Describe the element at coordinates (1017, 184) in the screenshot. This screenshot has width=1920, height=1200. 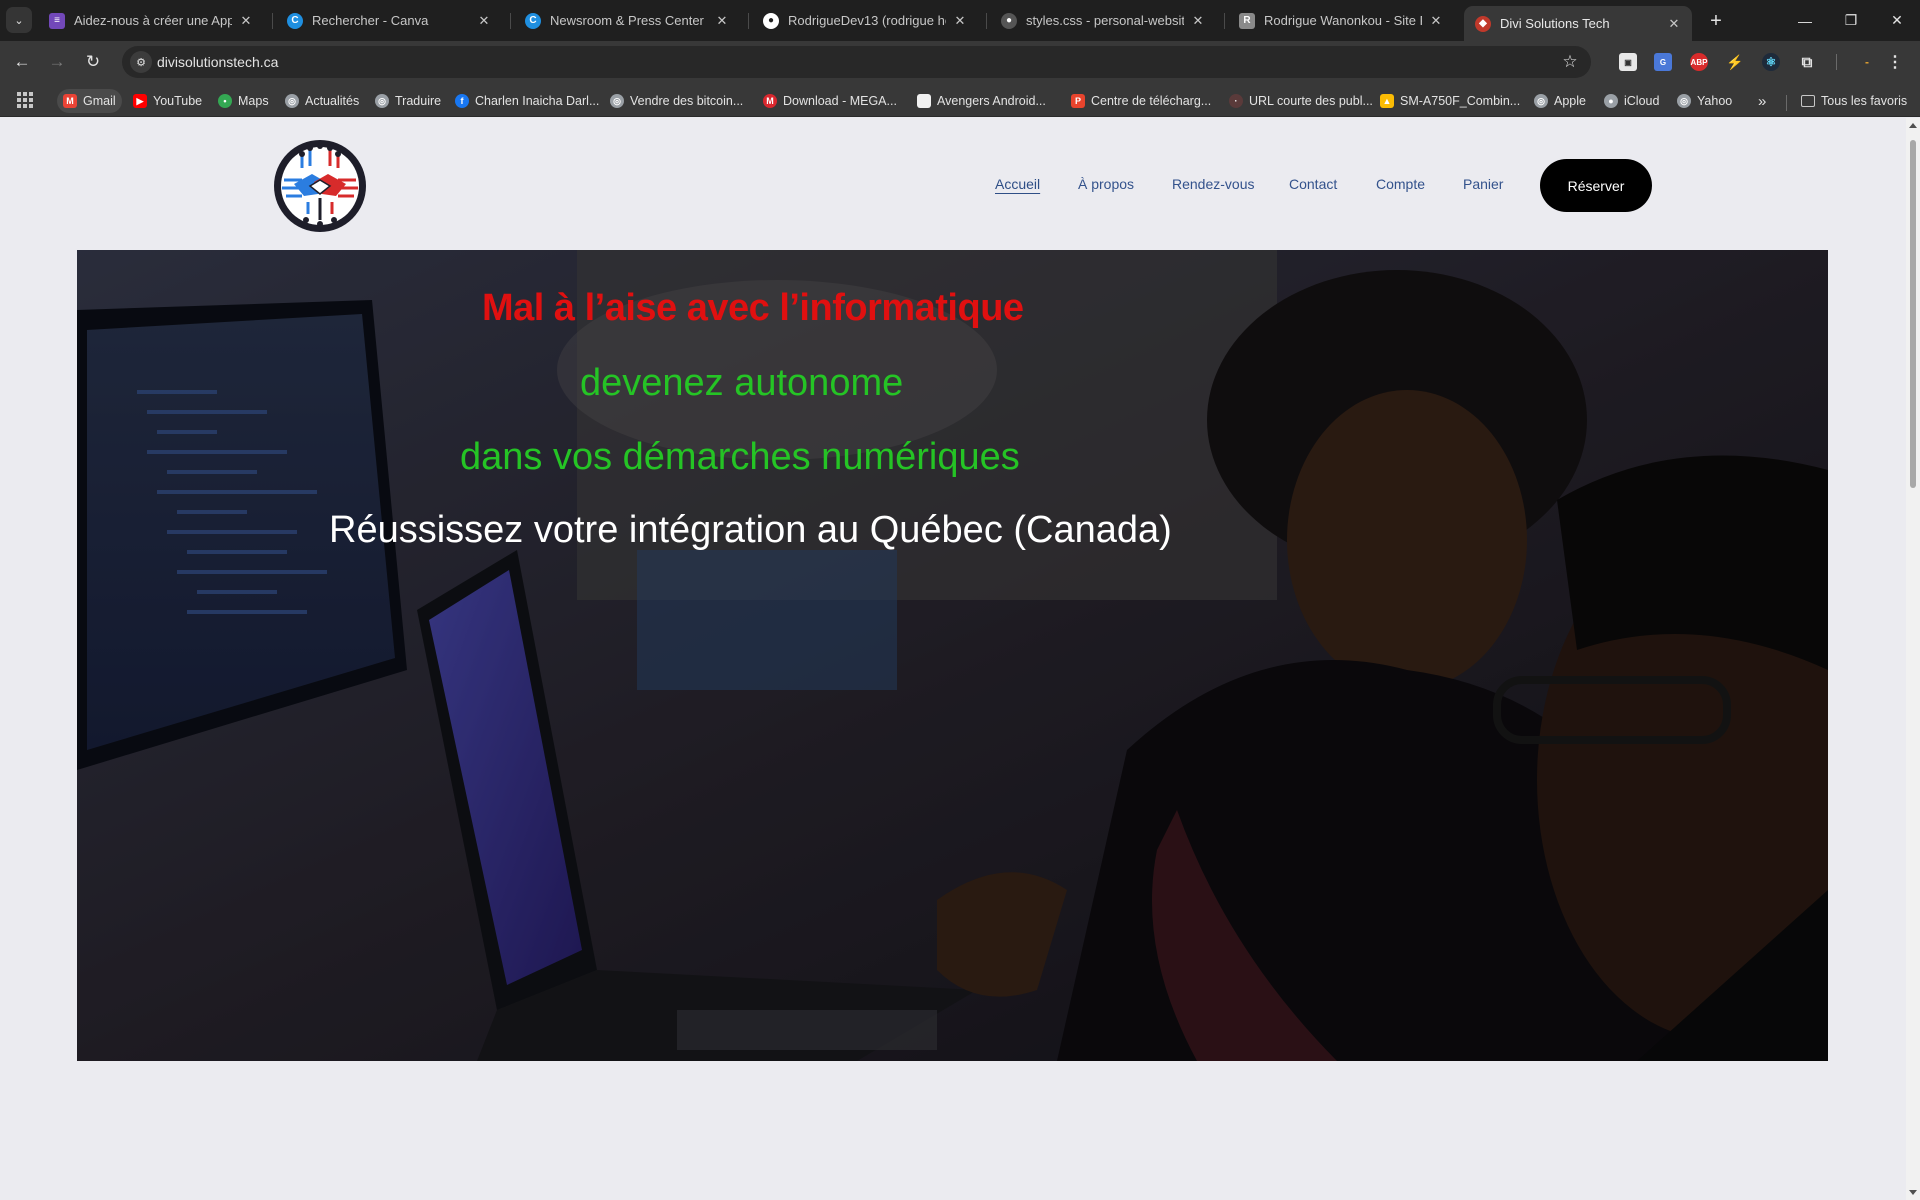
I see `nav-accueil: Accueil` at that location.